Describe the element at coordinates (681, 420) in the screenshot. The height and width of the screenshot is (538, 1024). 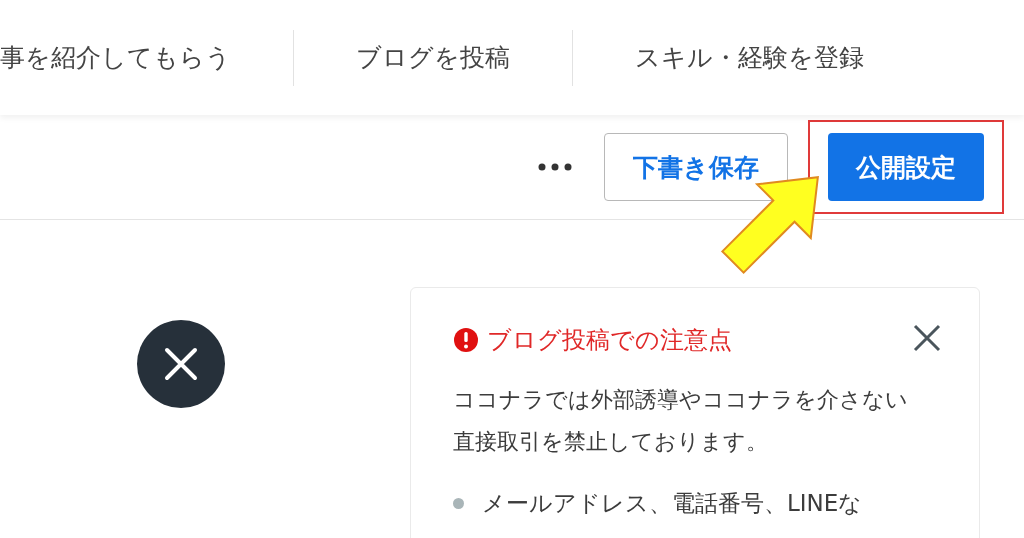
I see `notice-text: ココナラでは外部誘導やココナラを介さない直接取引を禁止しております。` at that location.